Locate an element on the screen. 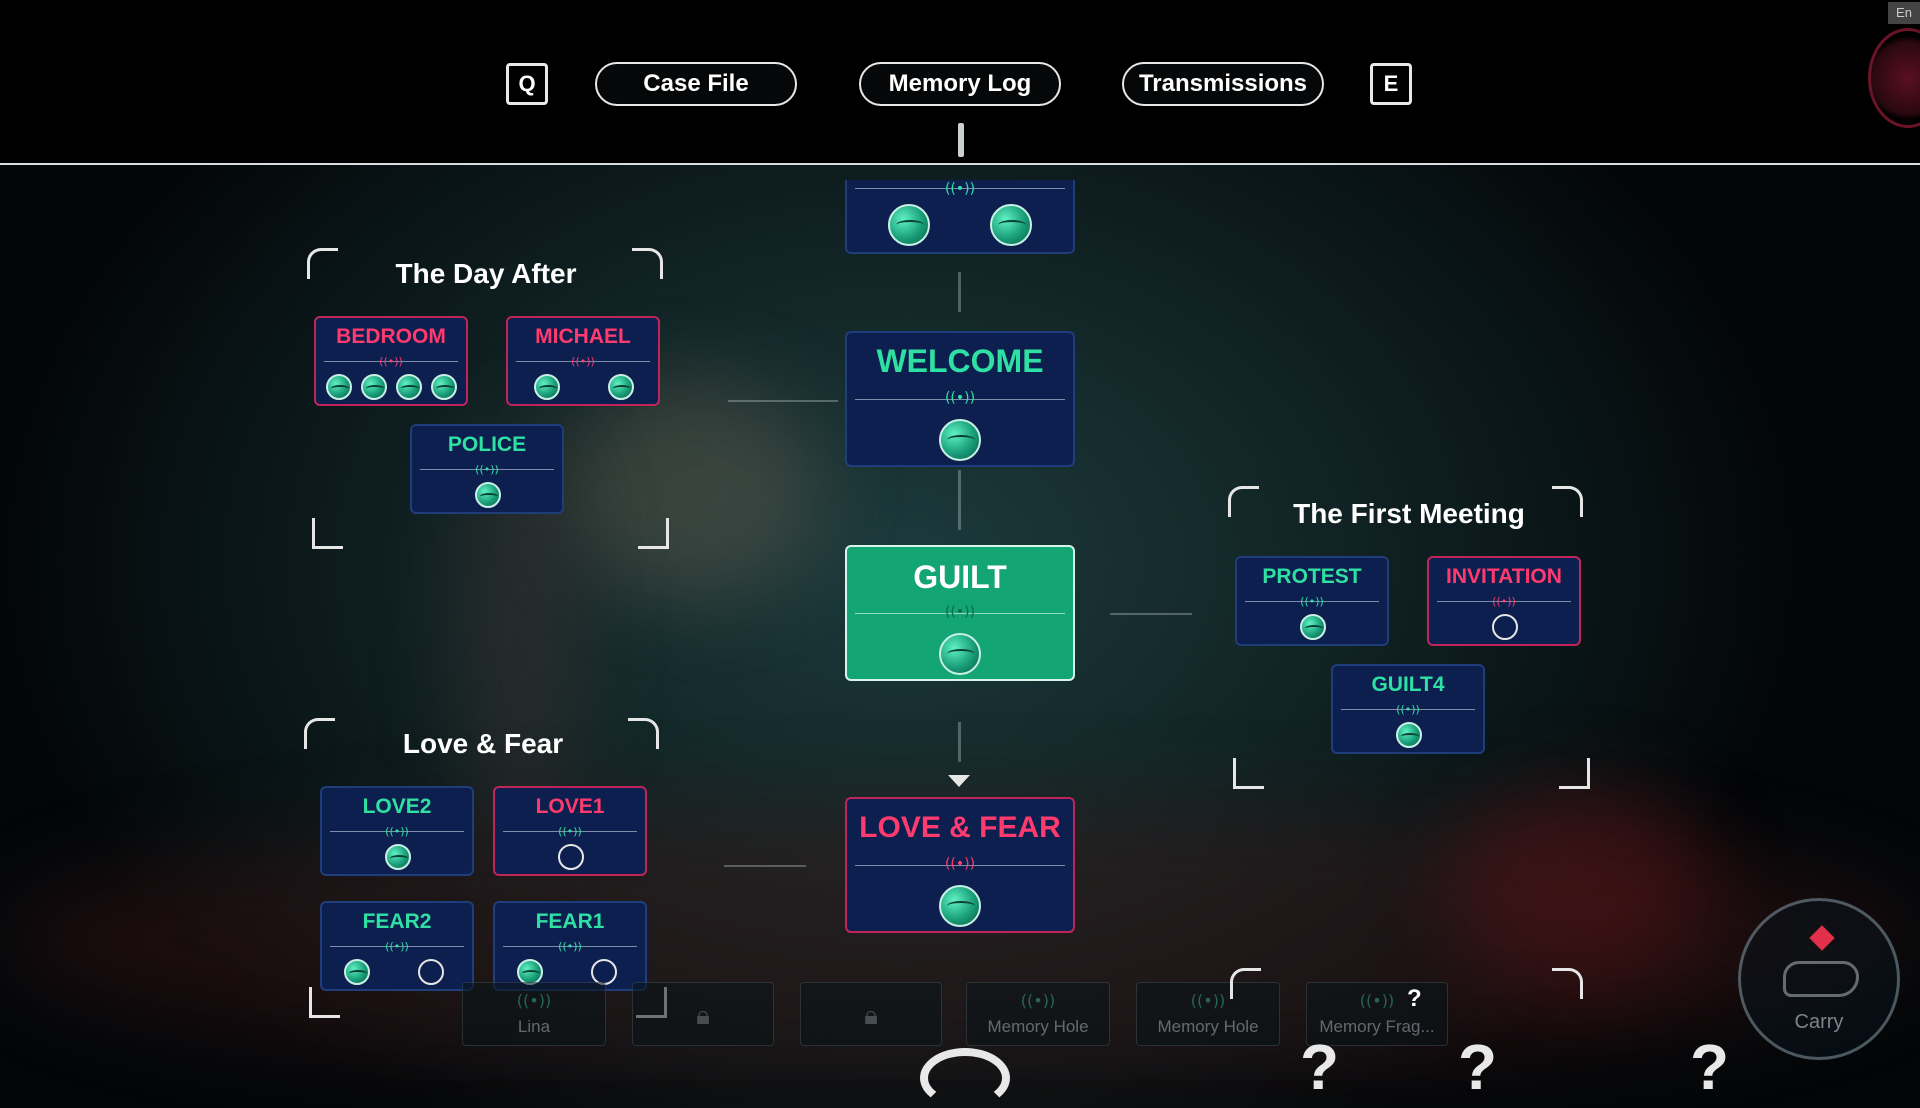  memory-card-welcome: WELCOME ((•)) is located at coordinates (960, 399).